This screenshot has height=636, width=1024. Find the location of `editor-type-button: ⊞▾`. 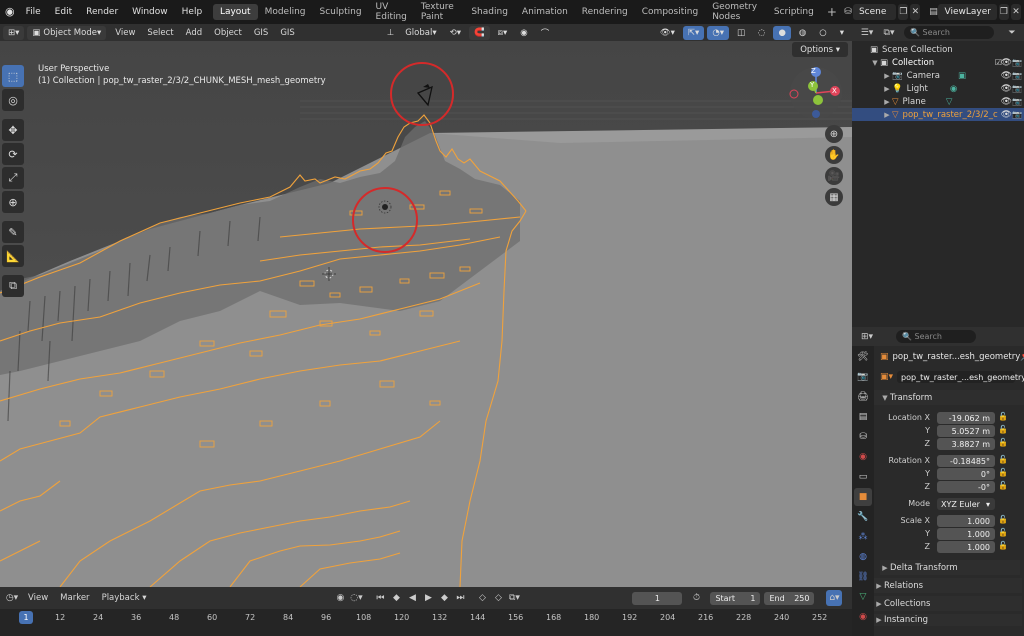

editor-type-button: ⊞▾ is located at coordinates (14, 32).